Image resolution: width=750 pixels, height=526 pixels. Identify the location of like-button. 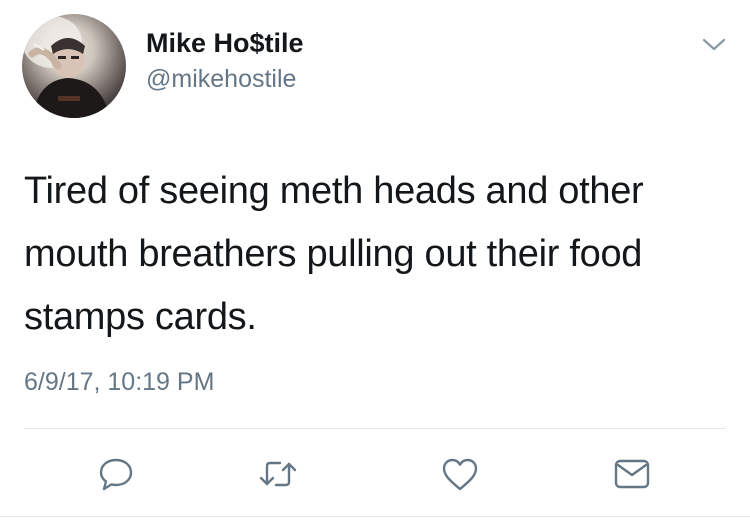
(460, 476).